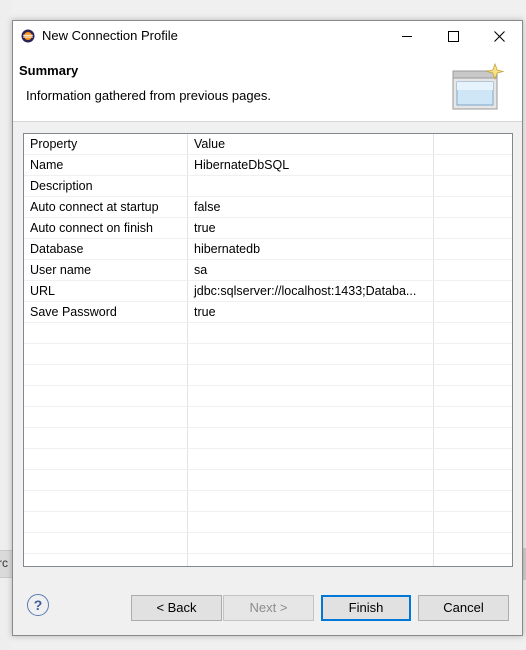 This screenshot has height=650, width=526. I want to click on property-cell: Auto connect on finish, so click(106, 228).